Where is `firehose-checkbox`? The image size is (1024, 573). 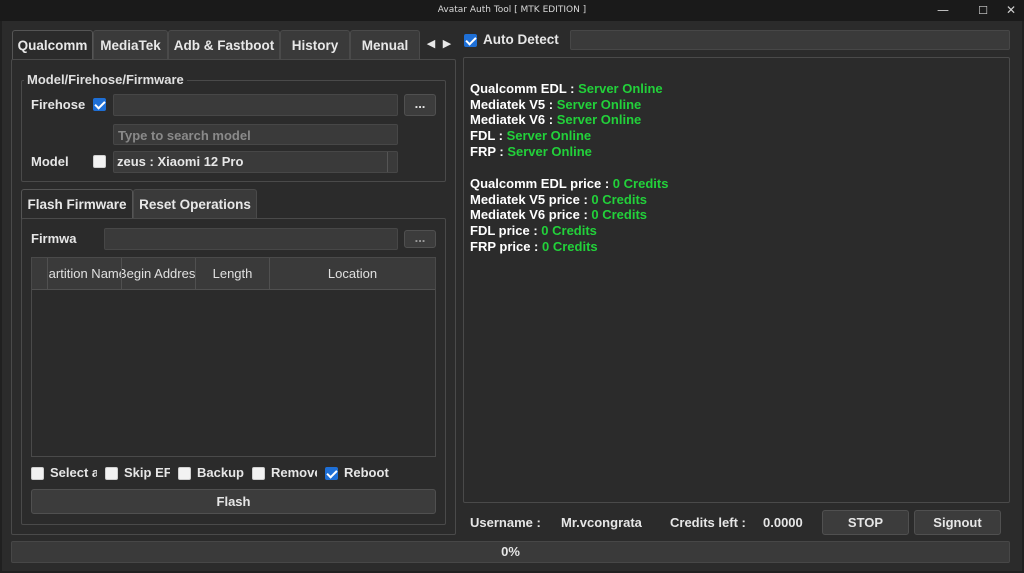 firehose-checkbox is located at coordinates (99, 104).